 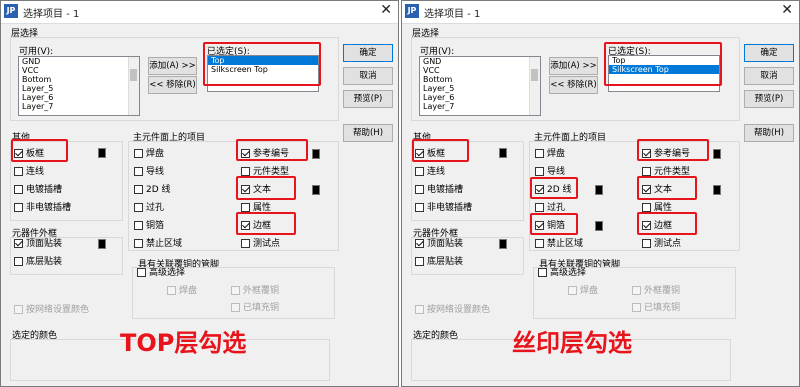 What do you see at coordinates (599, 226) in the screenshot?
I see `copper-color-swatch` at bounding box center [599, 226].